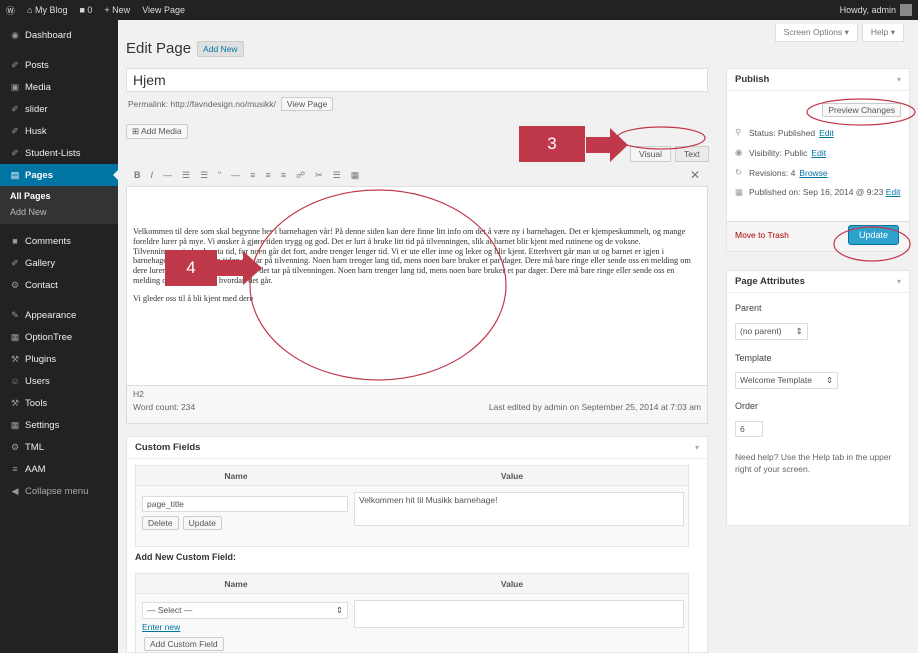 The image size is (918, 653). Describe the element at coordinates (202, 523) in the screenshot. I see `update-field-button: Update` at that location.